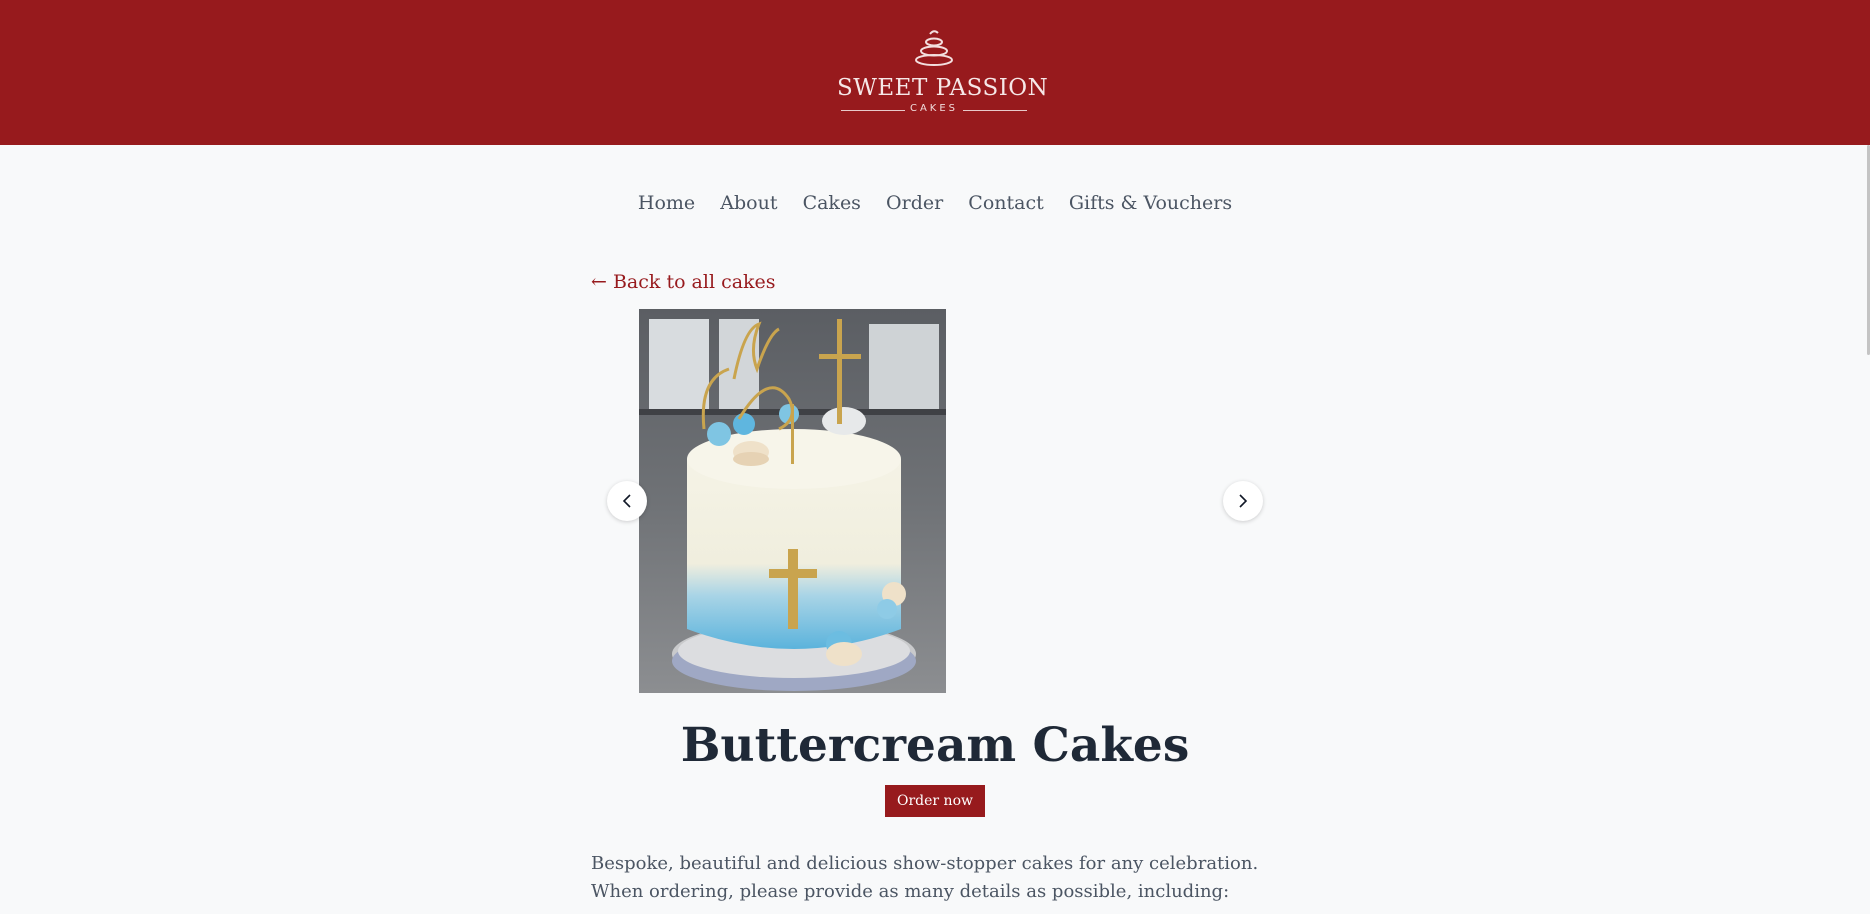 The width and height of the screenshot is (1870, 914). I want to click on nav-item-gifts-vouchers: Gifts & Vouchers, so click(1150, 203).